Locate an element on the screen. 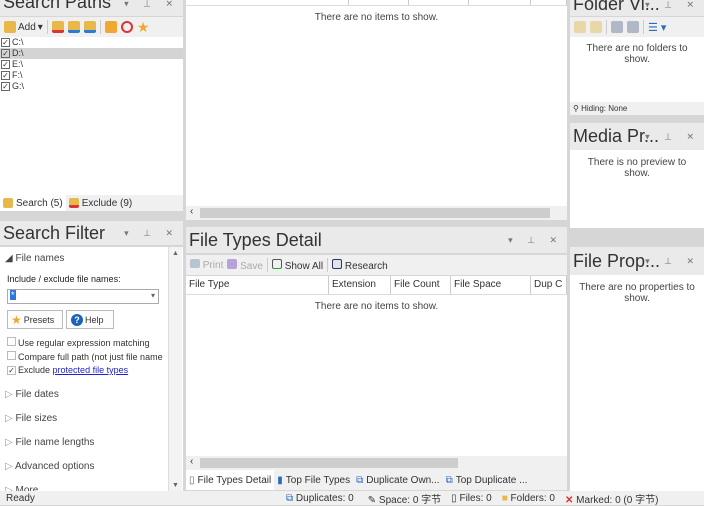 The width and height of the screenshot is (704, 506). exclude-protected-checkbox: ✓ Exclude protected file types is located at coordinates (67, 370).